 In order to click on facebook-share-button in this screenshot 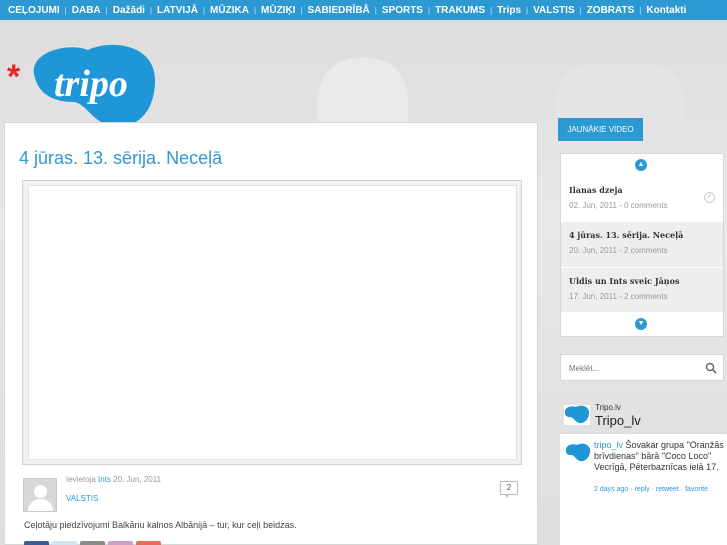, I will do `click(36, 543)`.